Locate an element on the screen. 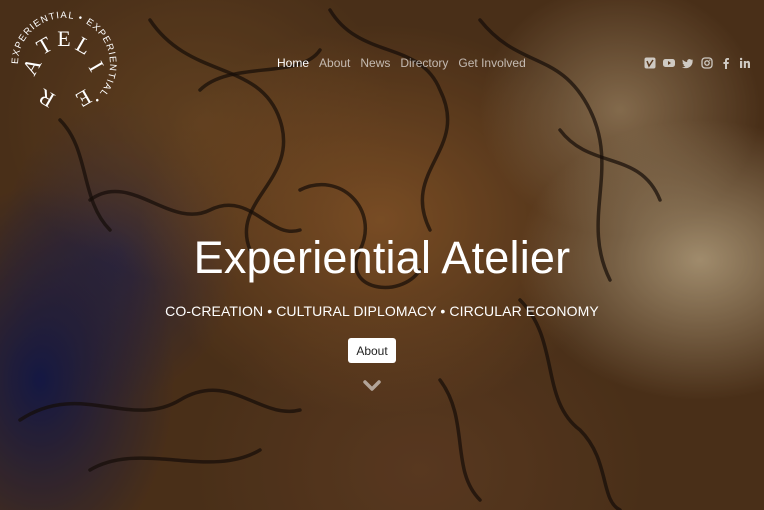  logo-letter: T is located at coordinates (44, 45).